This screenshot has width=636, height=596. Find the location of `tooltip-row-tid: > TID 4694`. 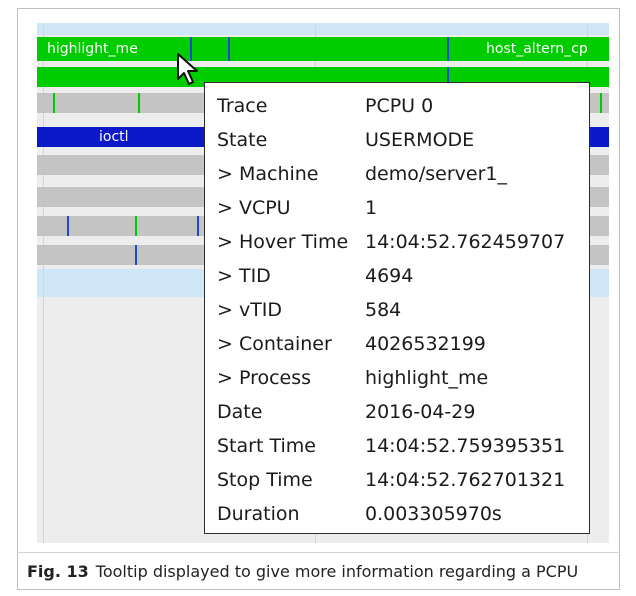

tooltip-row-tid: > TID 4694 is located at coordinates (397, 276).